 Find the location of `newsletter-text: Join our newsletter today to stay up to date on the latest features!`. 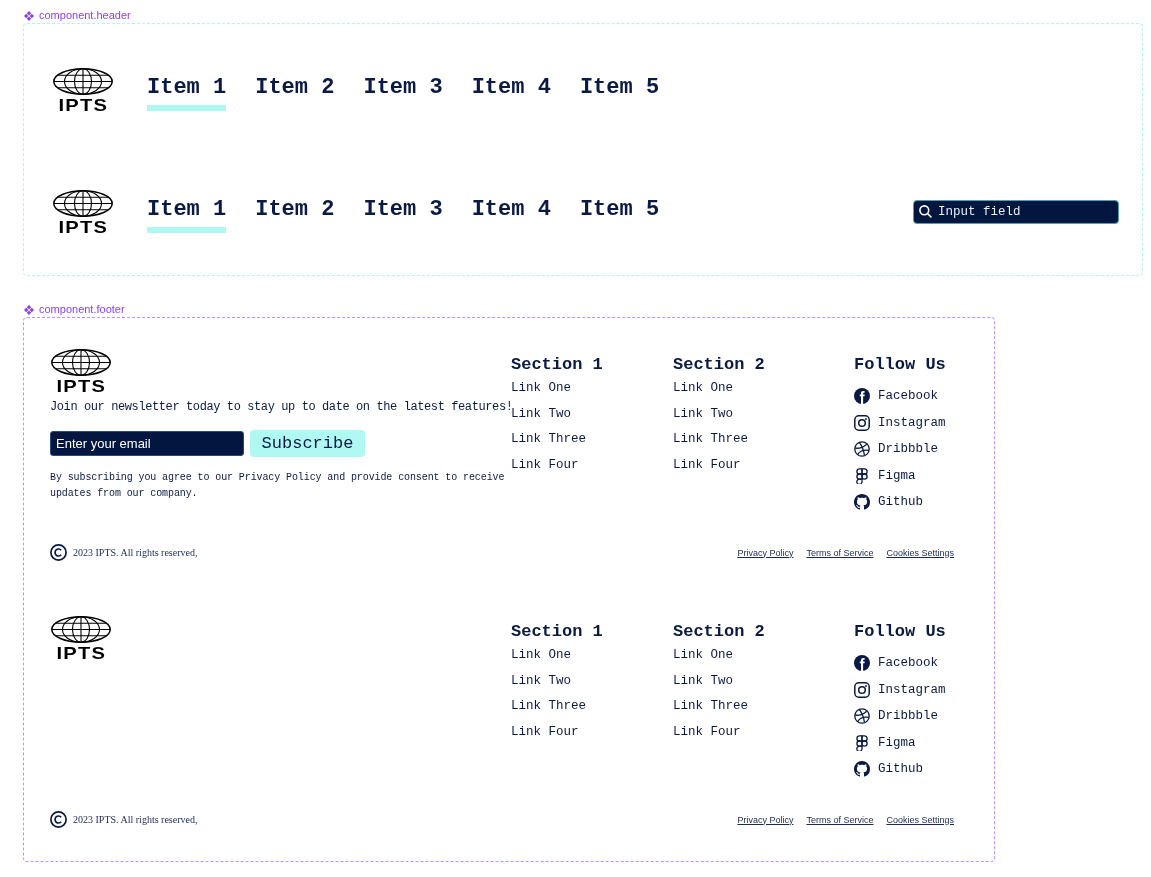

newsletter-text: Join our newsletter today to stay up to date on the latest features! is located at coordinates (281, 406).